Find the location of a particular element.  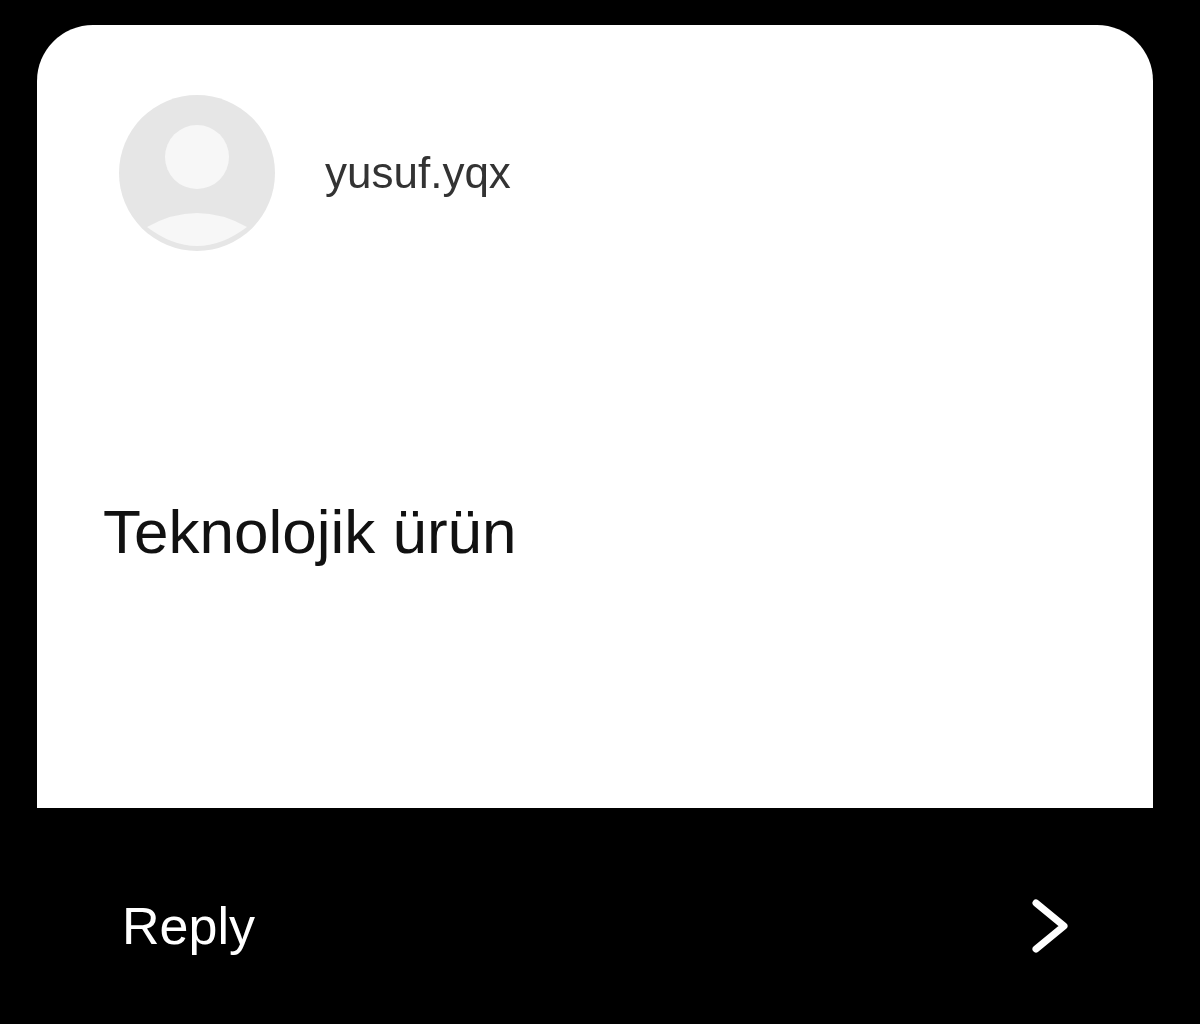

chevron-icon is located at coordinates (1050, 926).